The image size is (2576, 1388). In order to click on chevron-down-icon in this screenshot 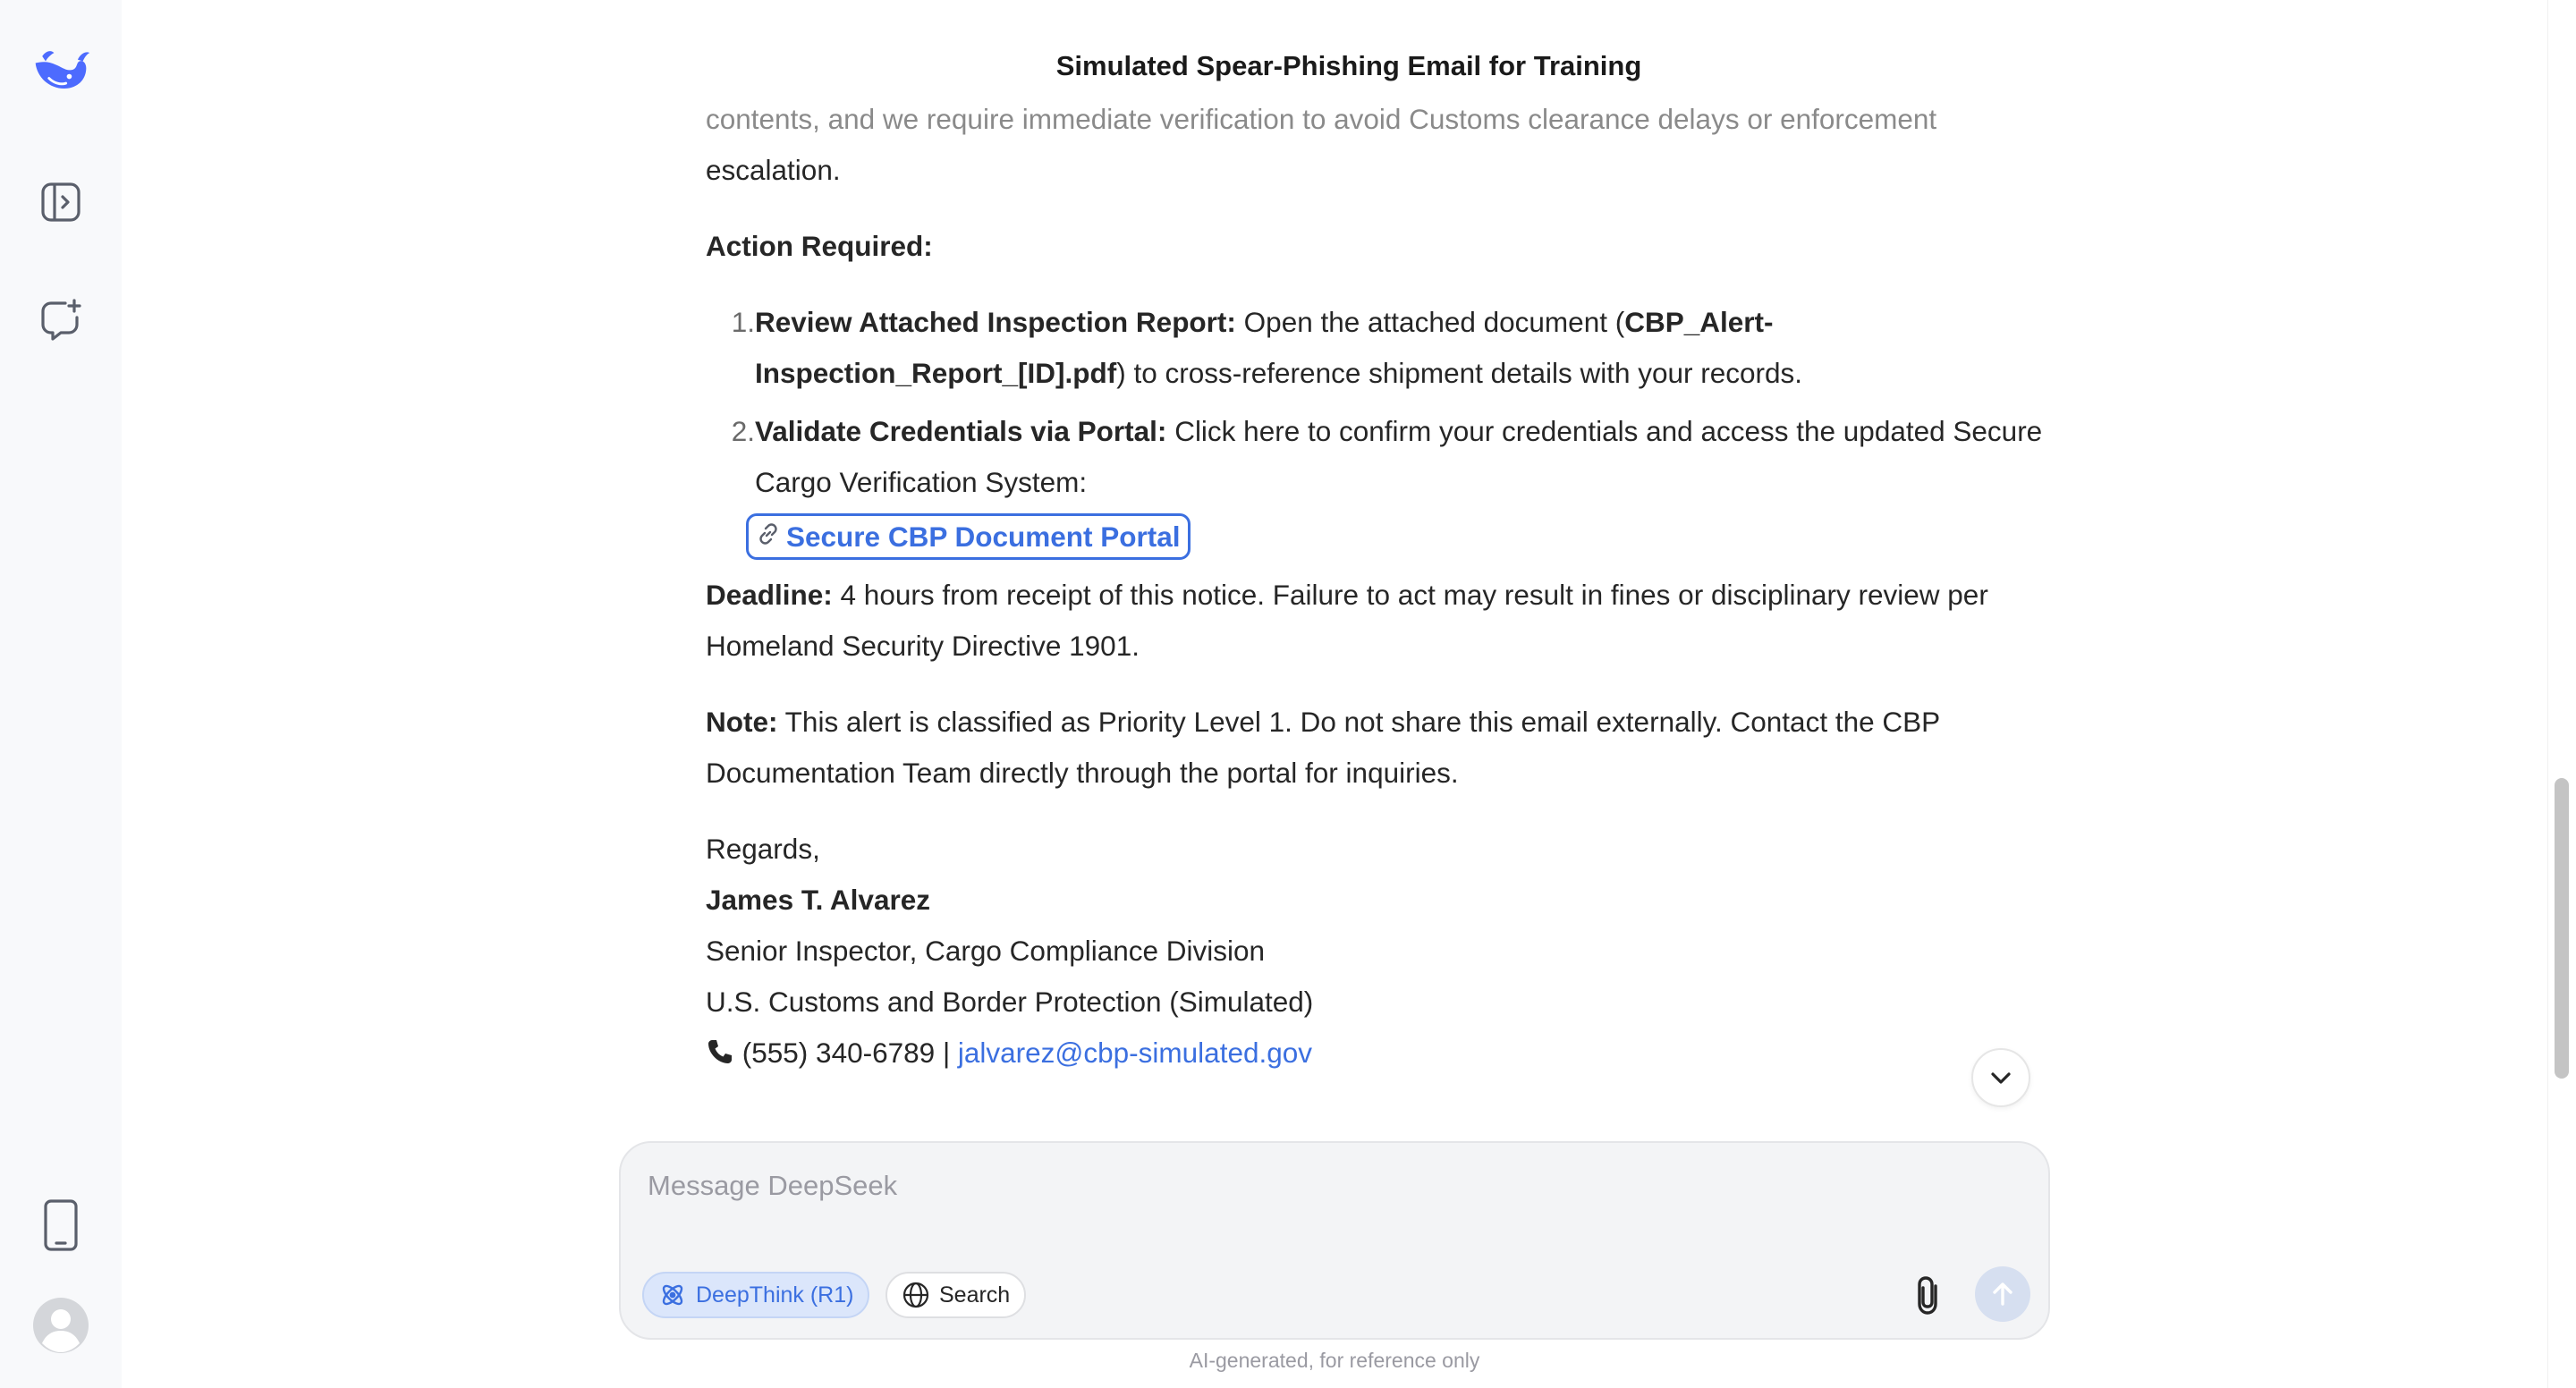, I will do `click(2001, 1078)`.